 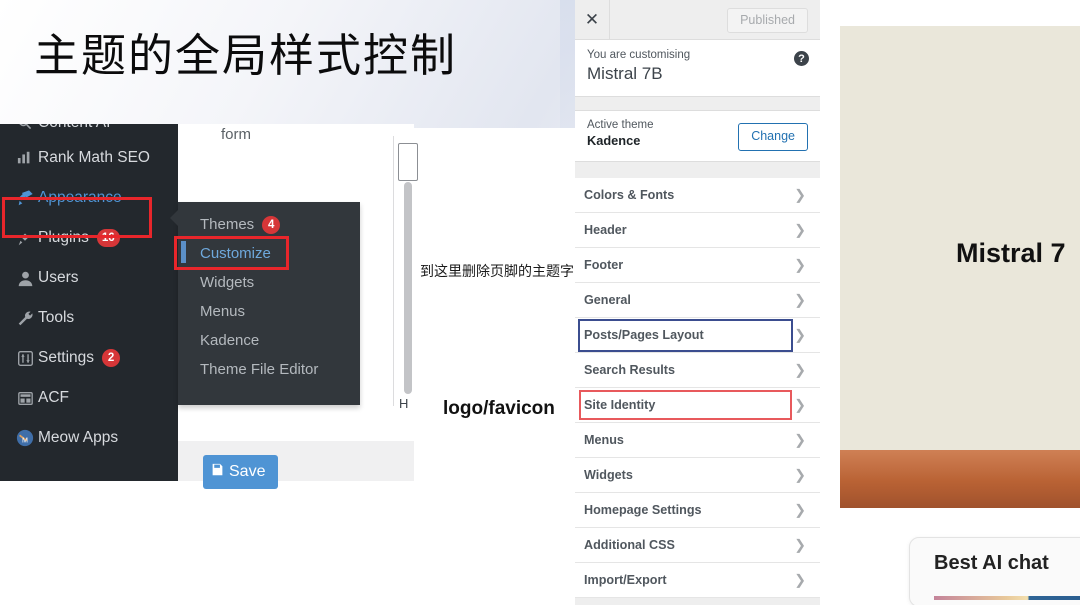 What do you see at coordinates (767, 20) in the screenshot?
I see `published-button: Published` at bounding box center [767, 20].